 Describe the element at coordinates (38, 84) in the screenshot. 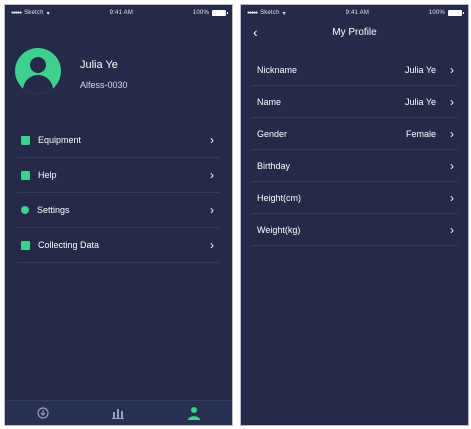

I see `avatar-body` at that location.